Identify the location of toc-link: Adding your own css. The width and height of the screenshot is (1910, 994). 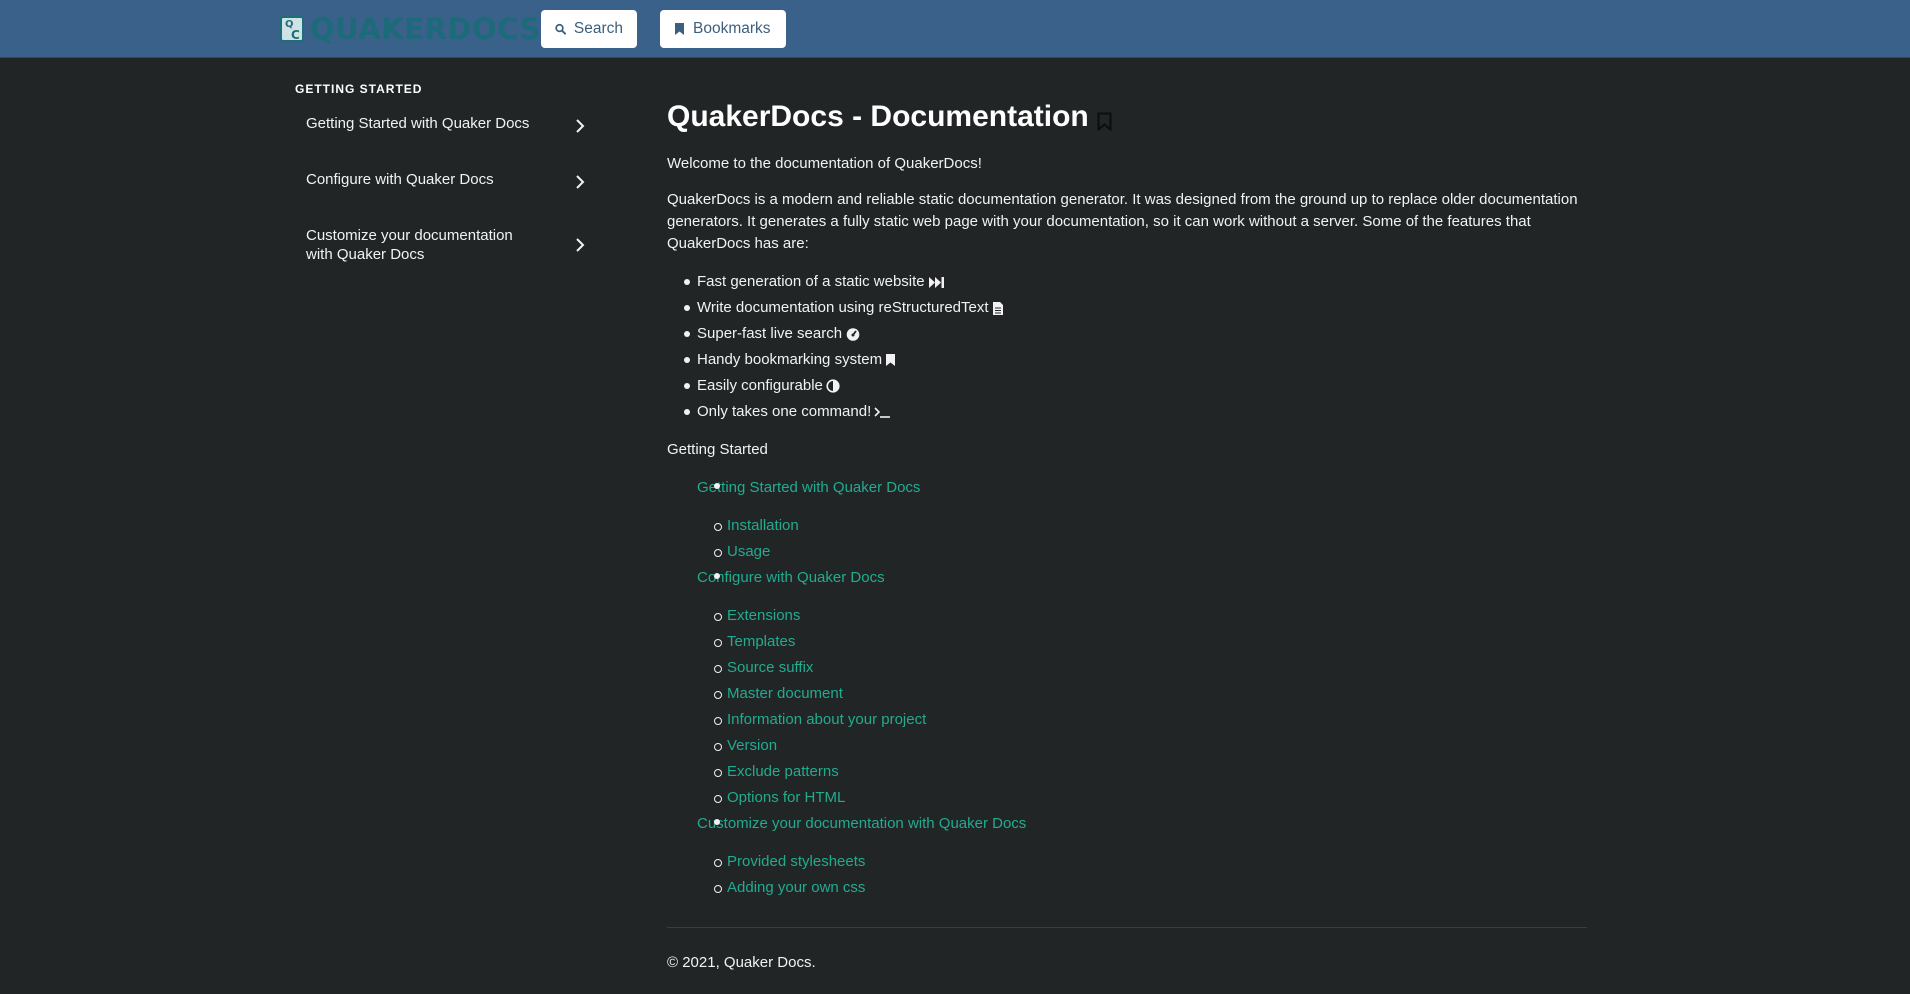
(1157, 888).